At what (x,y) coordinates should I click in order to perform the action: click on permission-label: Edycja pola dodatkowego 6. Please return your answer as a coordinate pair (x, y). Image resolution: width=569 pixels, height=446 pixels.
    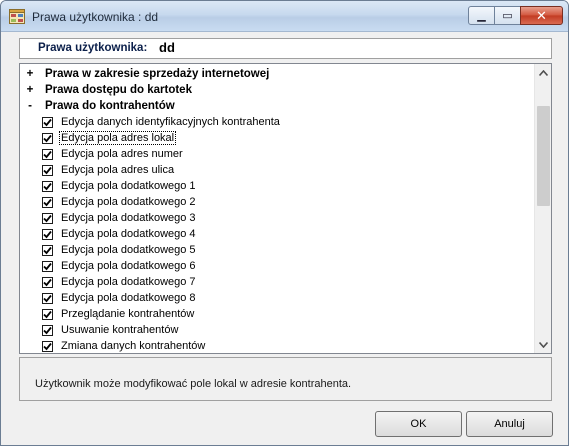
    Looking at the image, I should click on (128, 266).